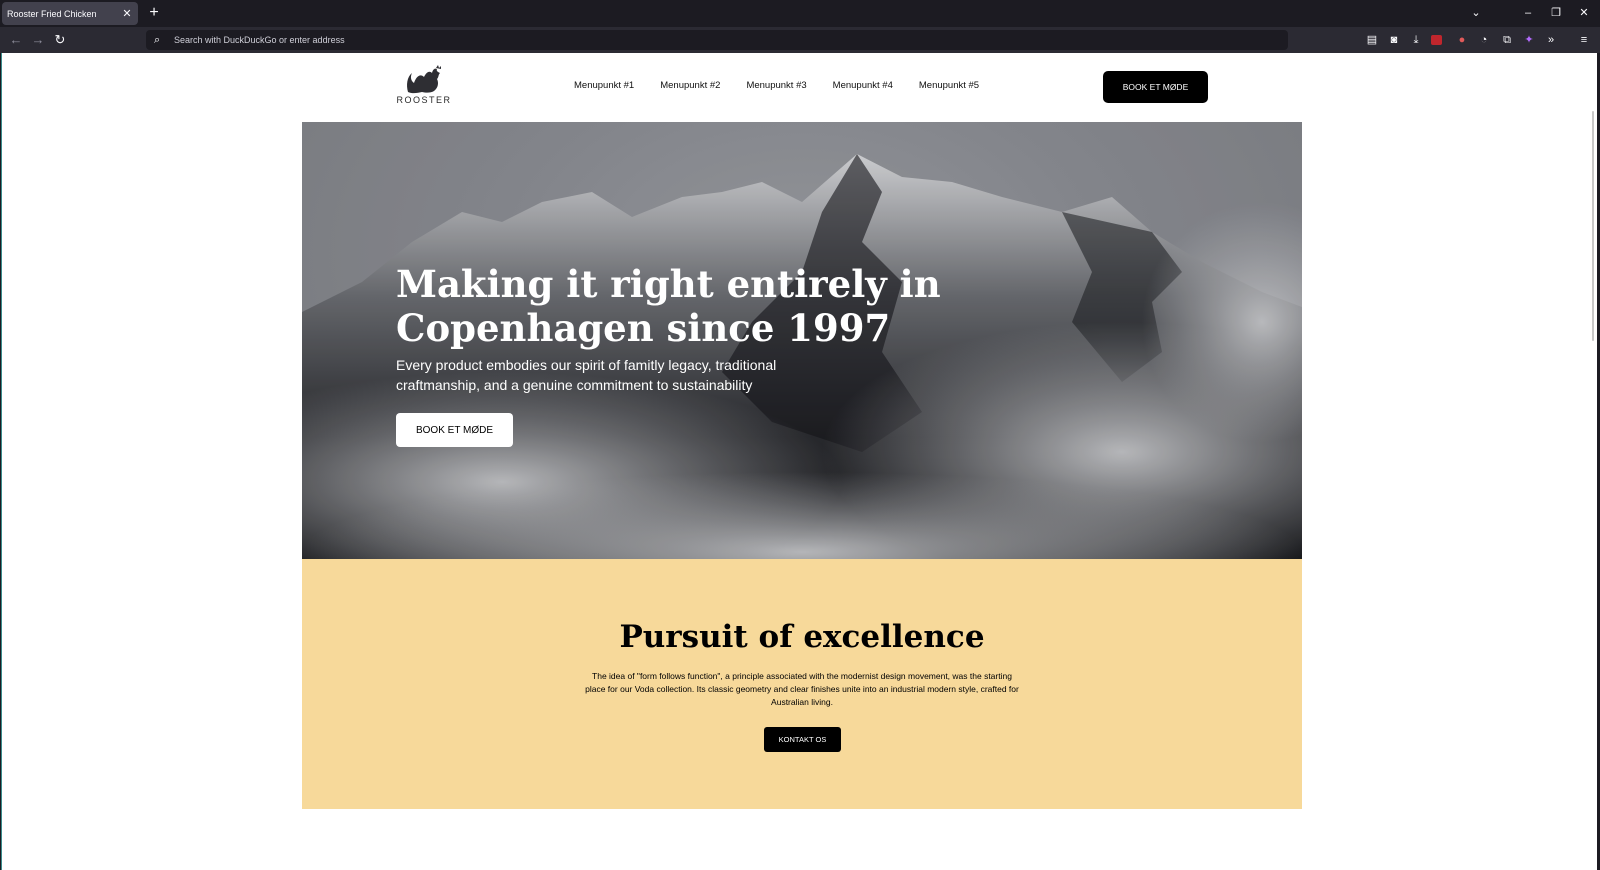  What do you see at coordinates (1507, 40) in the screenshot?
I see `extensions-icon: ⧉` at bounding box center [1507, 40].